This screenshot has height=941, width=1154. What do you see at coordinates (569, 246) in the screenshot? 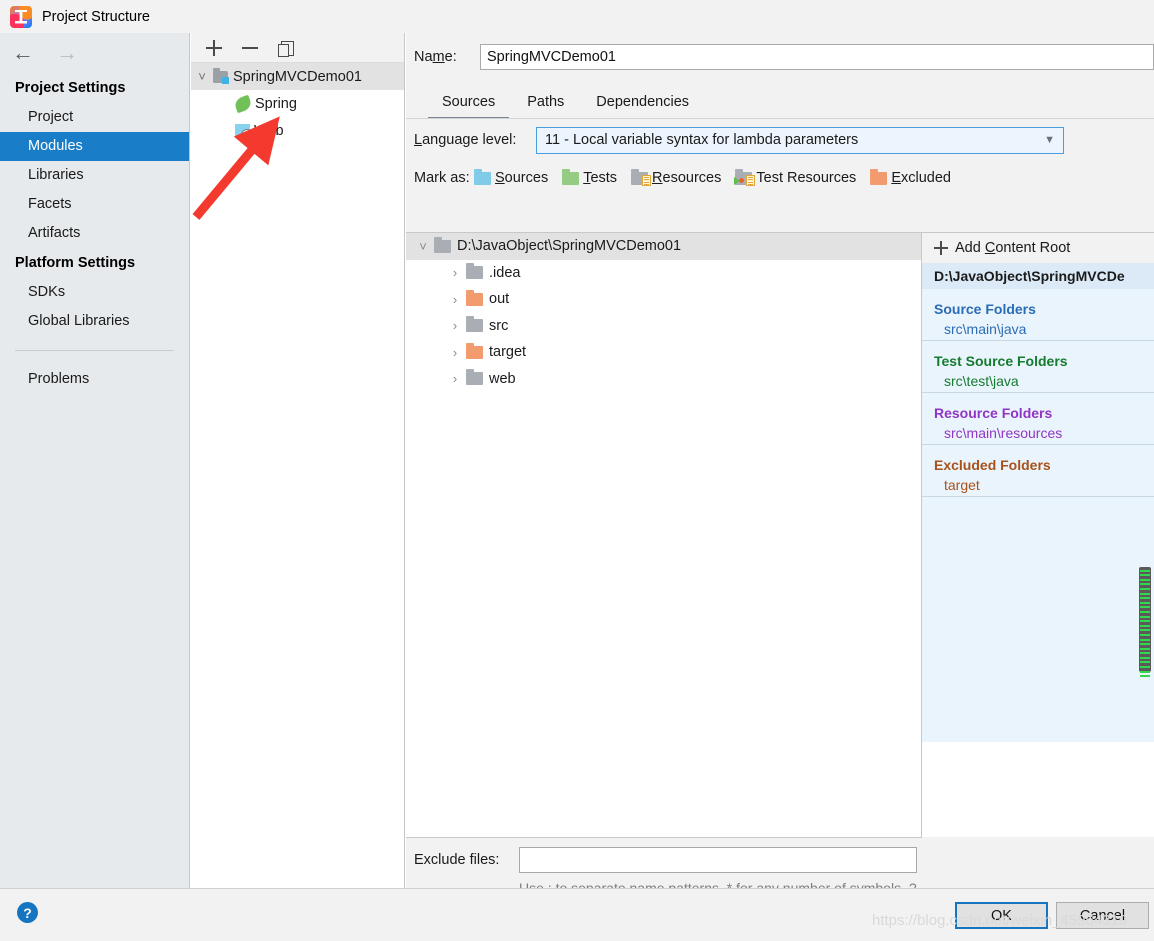
I see `file-tree-label-content-root: D:\JavaObject\SpringMVCDemo01` at bounding box center [569, 246].